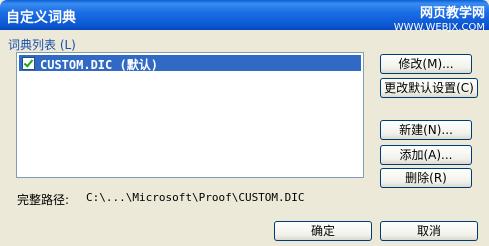 Image resolution: width=489 pixels, height=246 pixels. I want to click on list-item-label: CUSTOM.DIC (默认), so click(99, 65).